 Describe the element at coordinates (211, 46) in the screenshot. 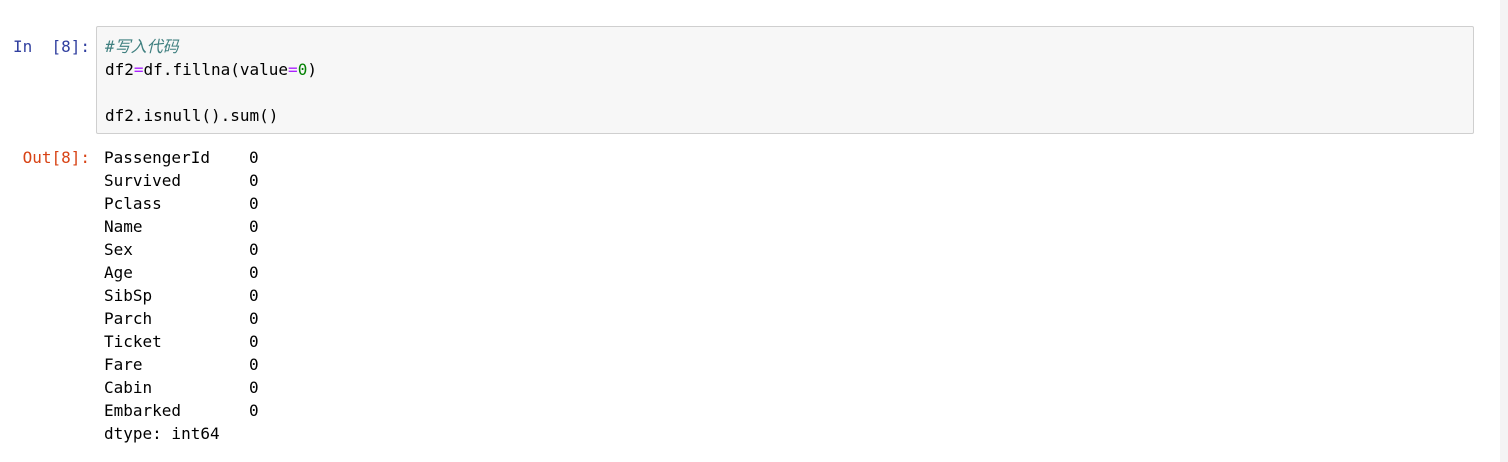

I see `code-line-1: #写入代码` at that location.